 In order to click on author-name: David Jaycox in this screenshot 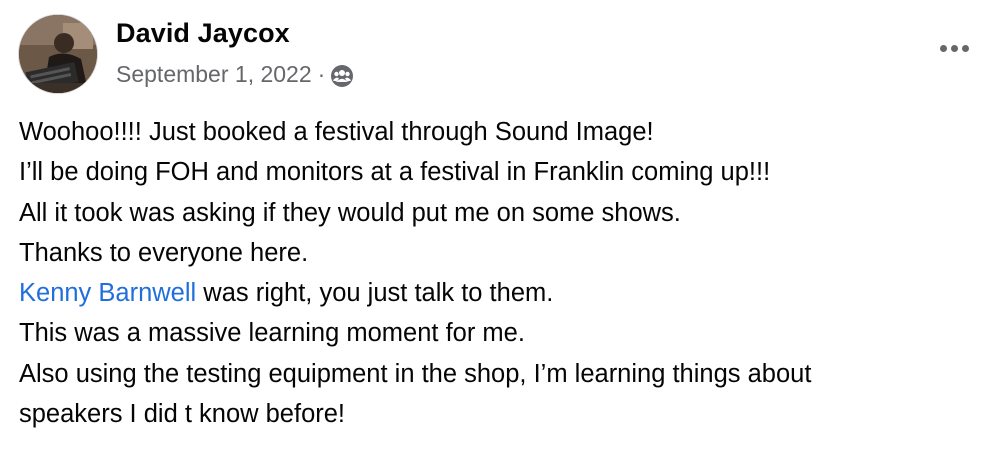, I will do `click(203, 33)`.